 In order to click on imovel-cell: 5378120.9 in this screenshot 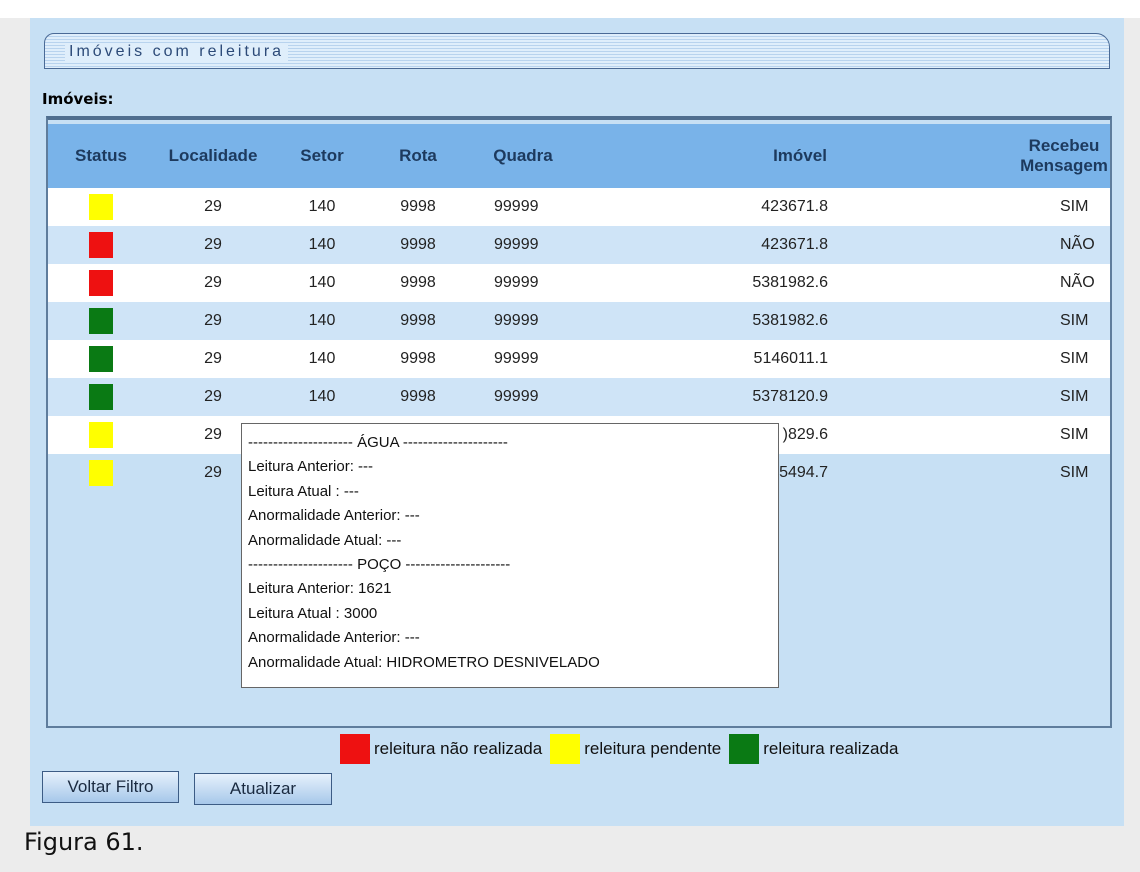, I will do `click(800, 397)`.